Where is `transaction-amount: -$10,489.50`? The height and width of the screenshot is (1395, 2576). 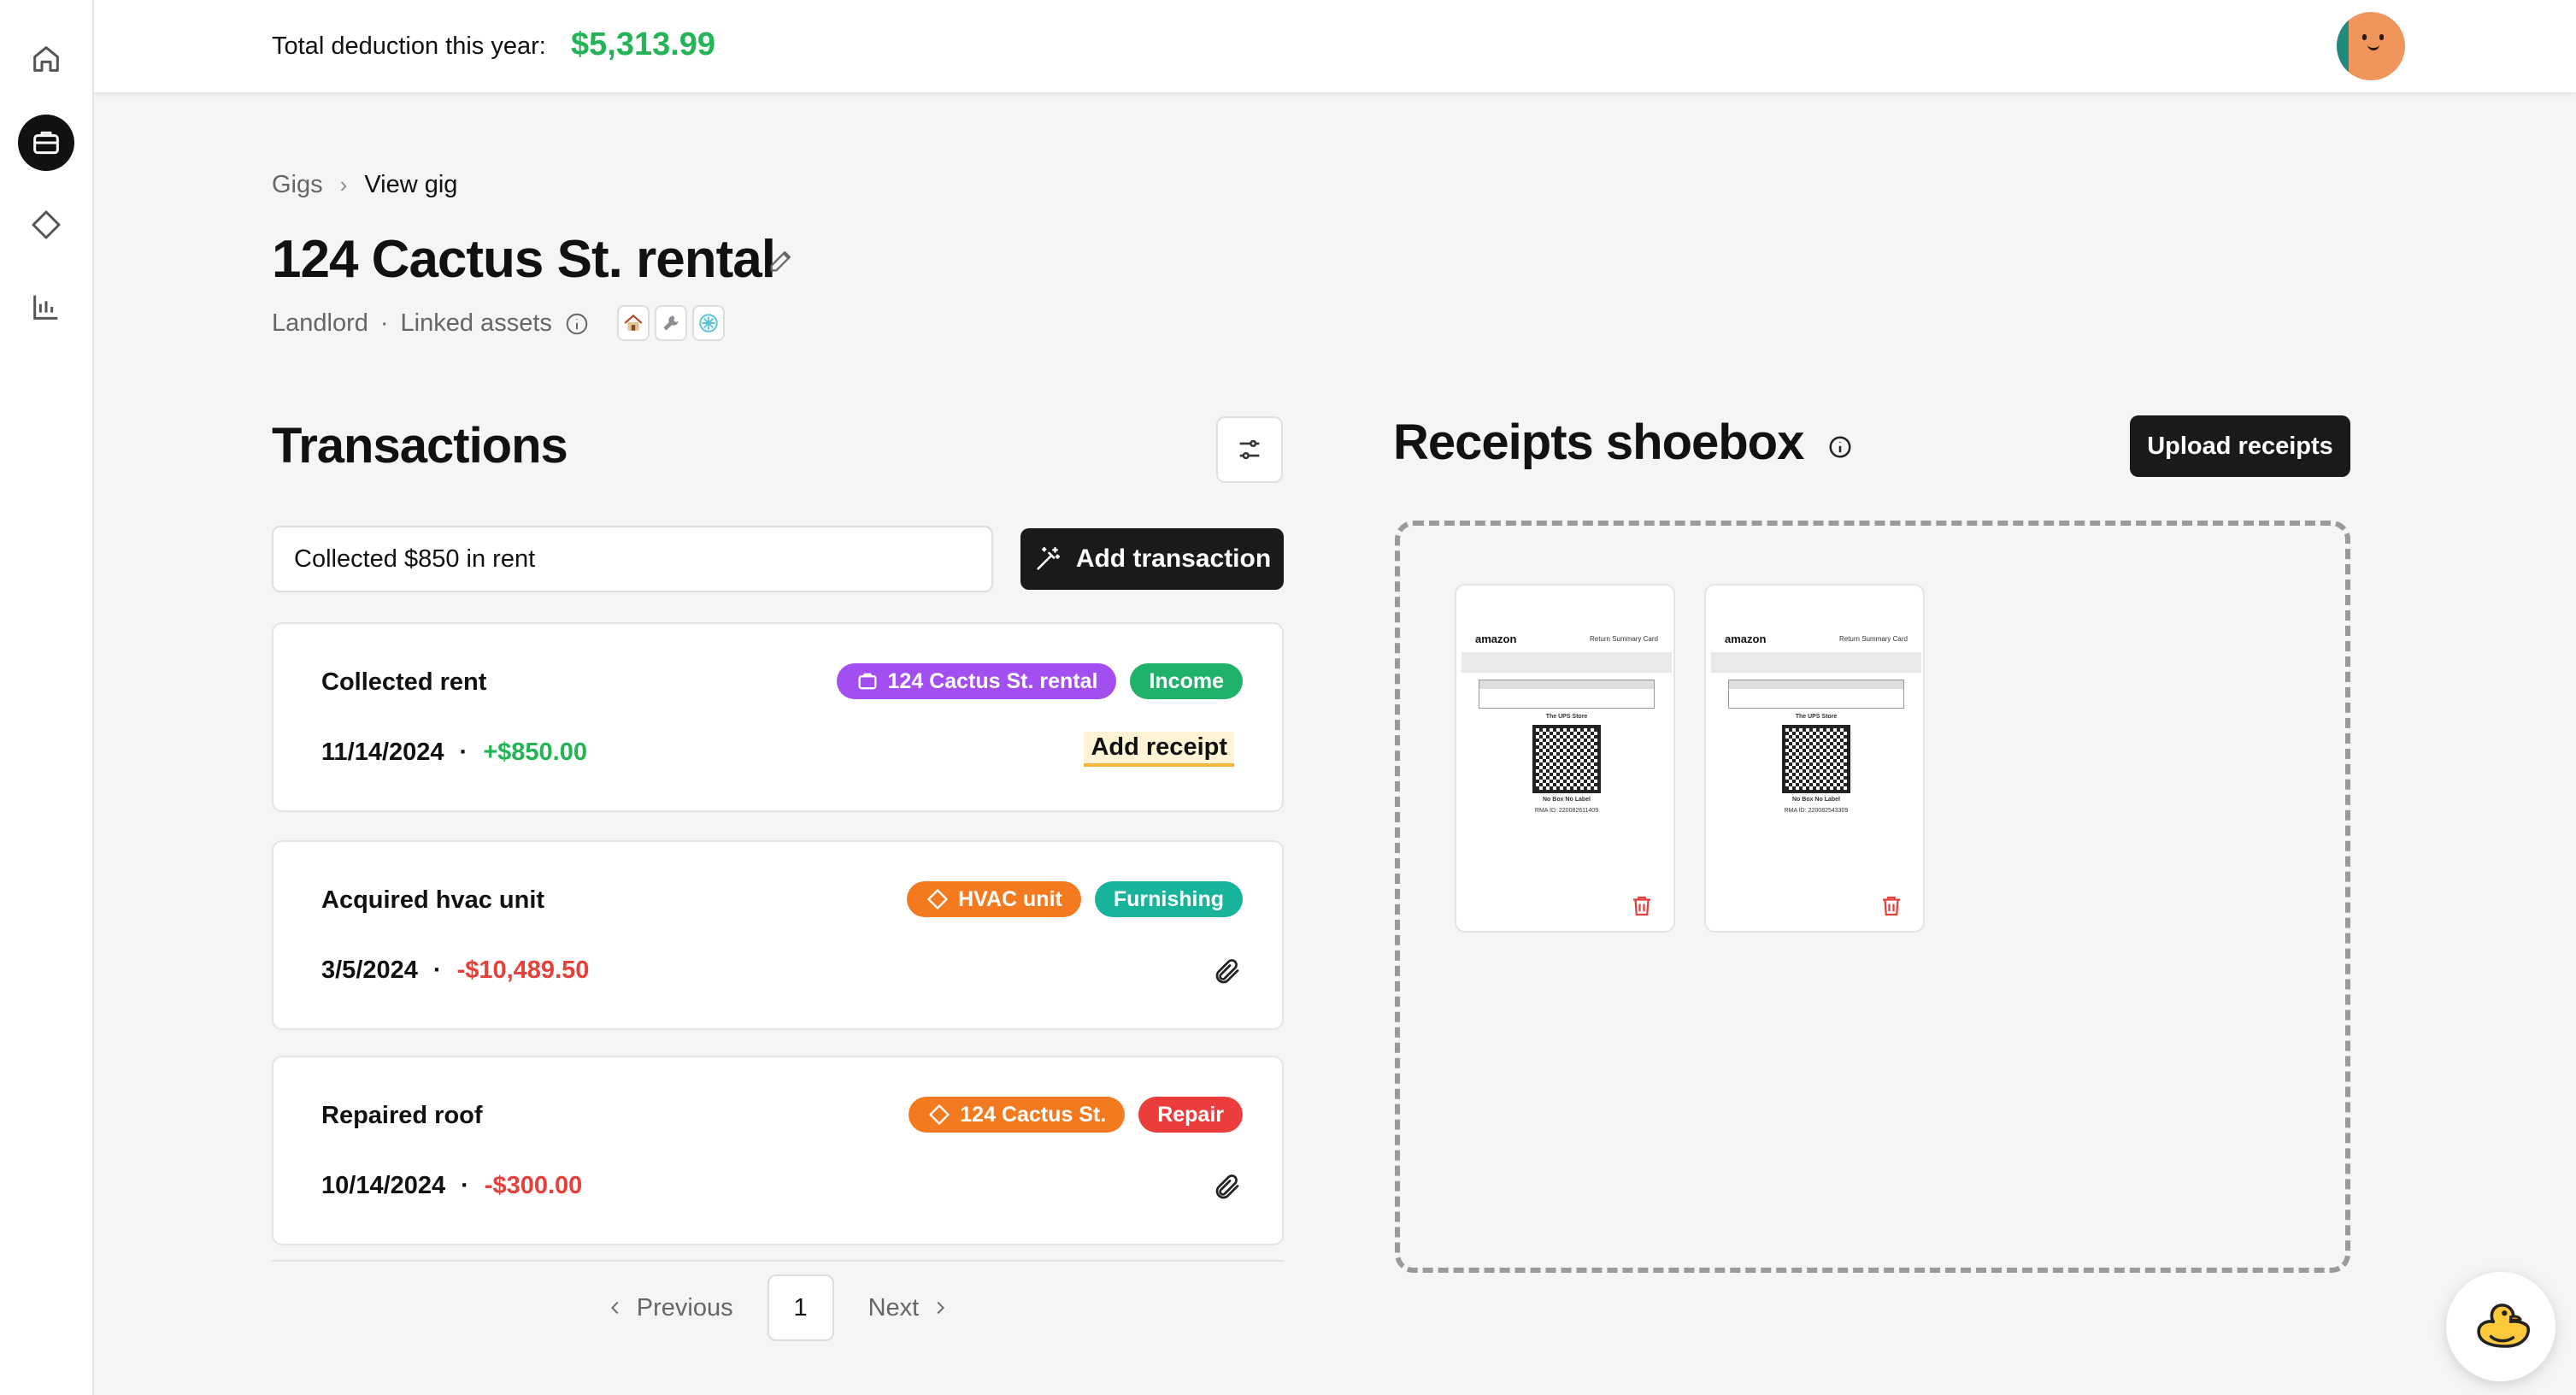 transaction-amount: -$10,489.50 is located at coordinates (523, 970).